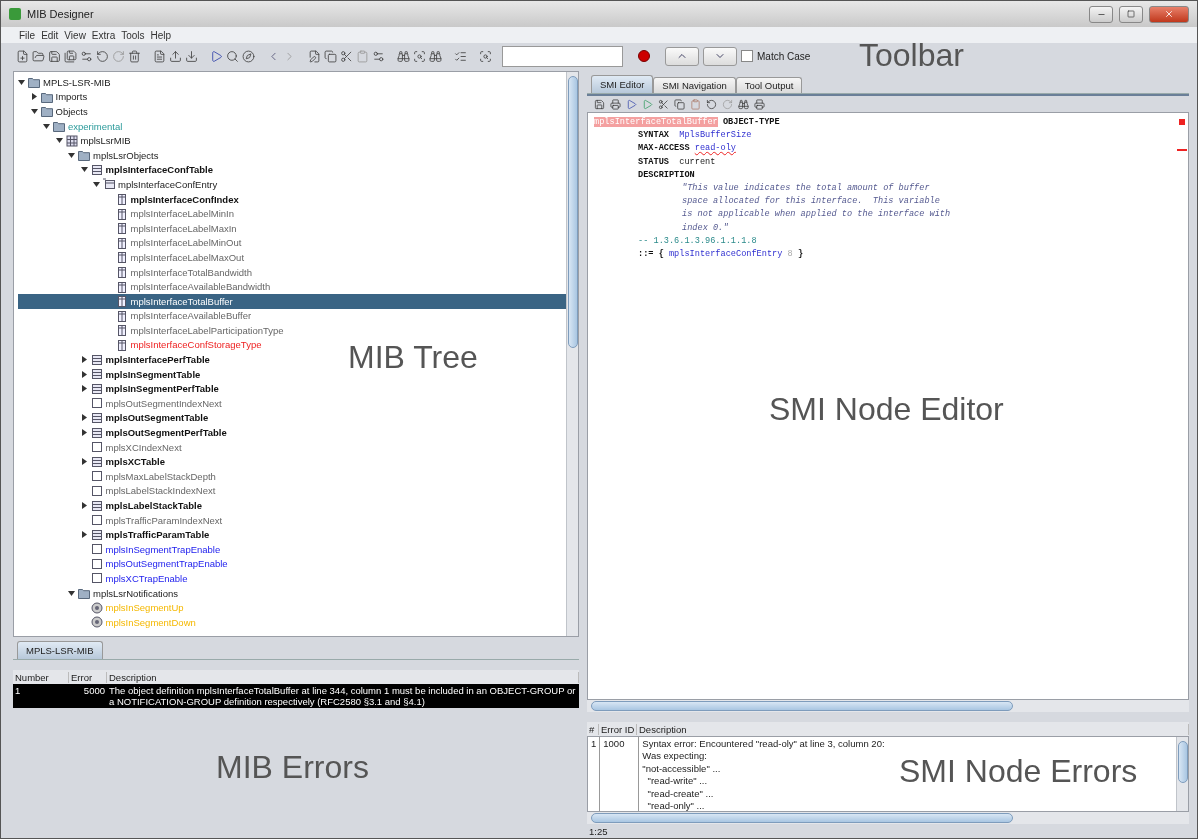  I want to click on minimize-button, so click(1101, 14).